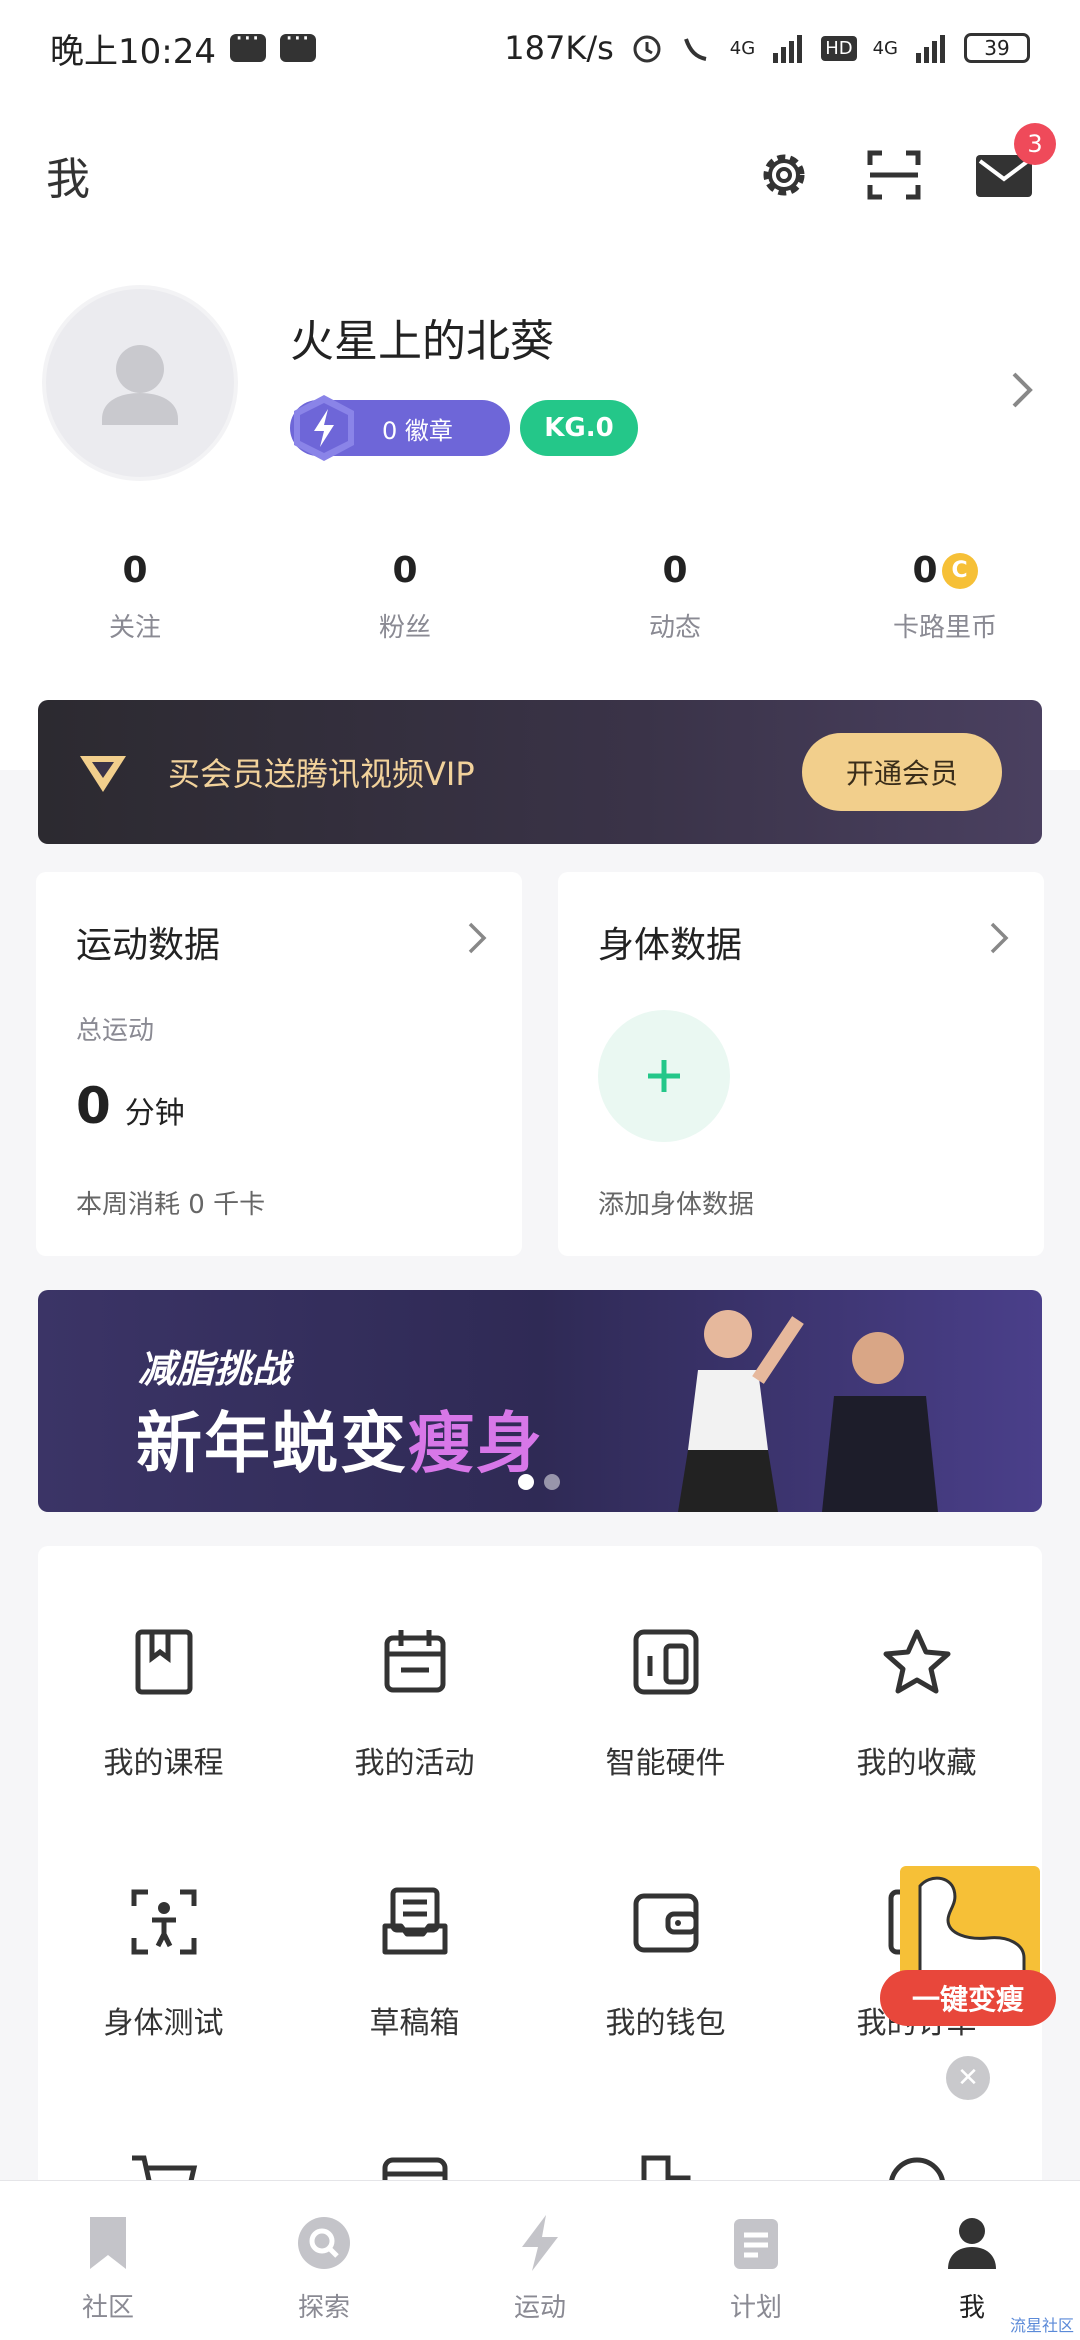 Image resolution: width=1080 pixels, height=2340 pixels. What do you see at coordinates (414, 1661) in the screenshot?
I see `calendar-icon` at bounding box center [414, 1661].